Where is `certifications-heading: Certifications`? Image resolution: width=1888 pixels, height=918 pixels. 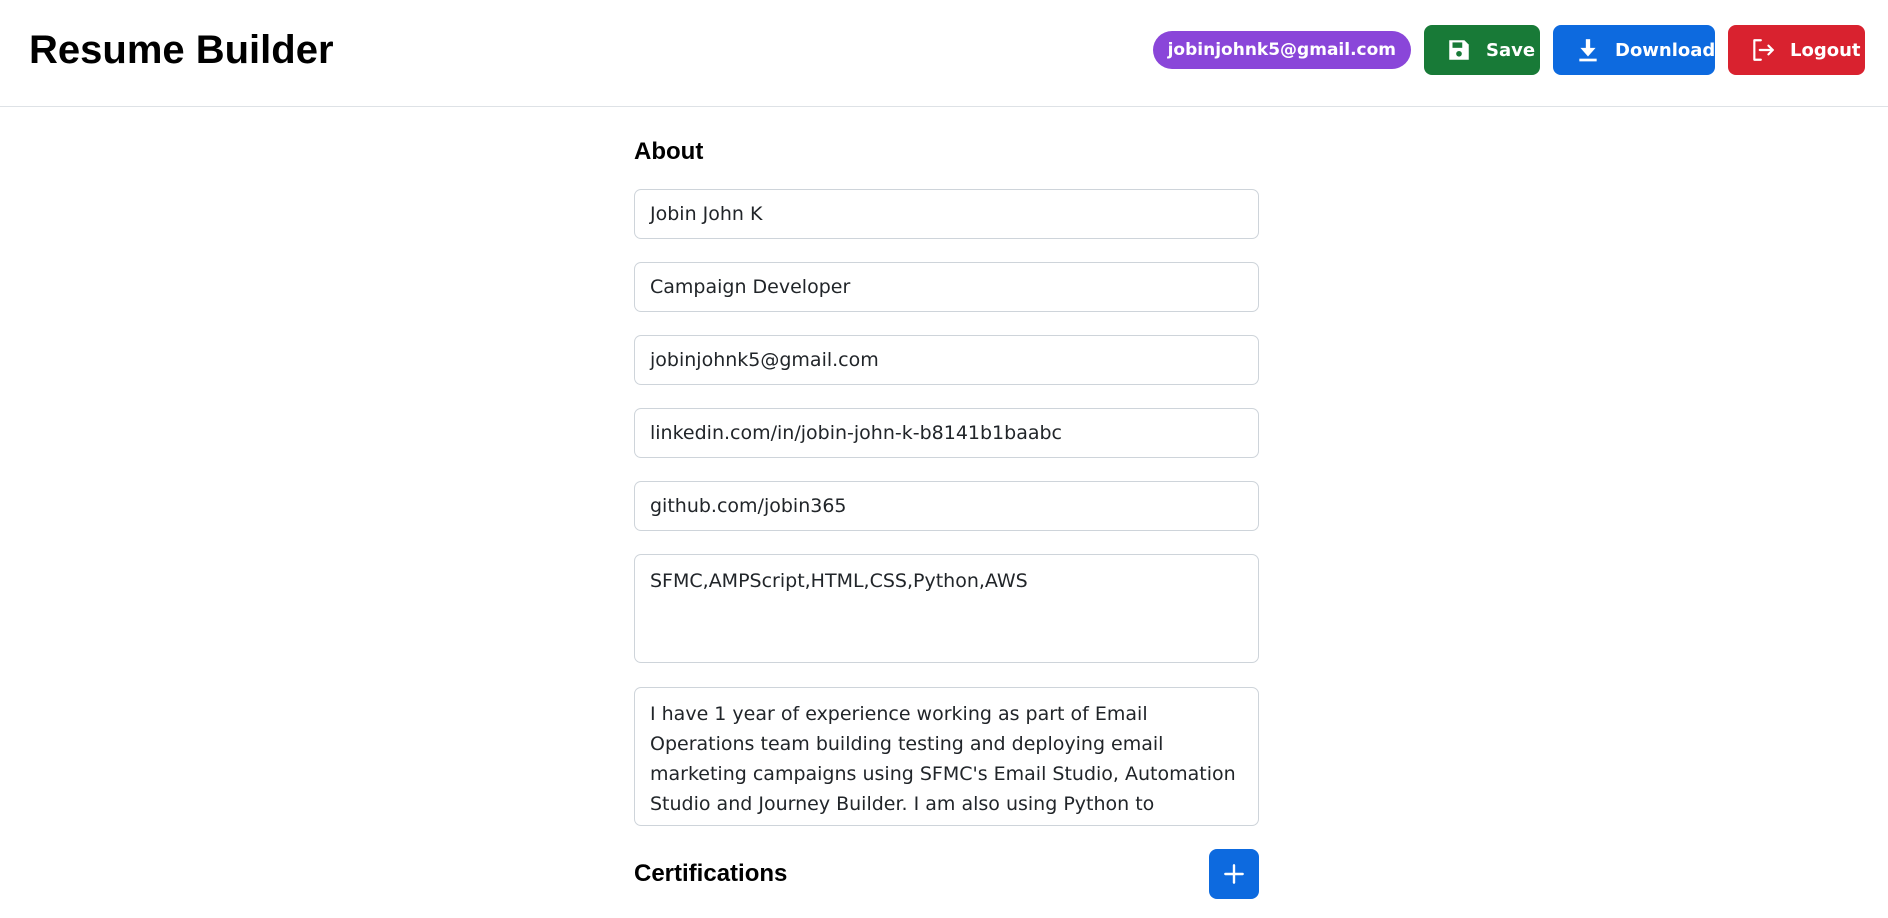
certifications-heading: Certifications is located at coordinates (711, 873).